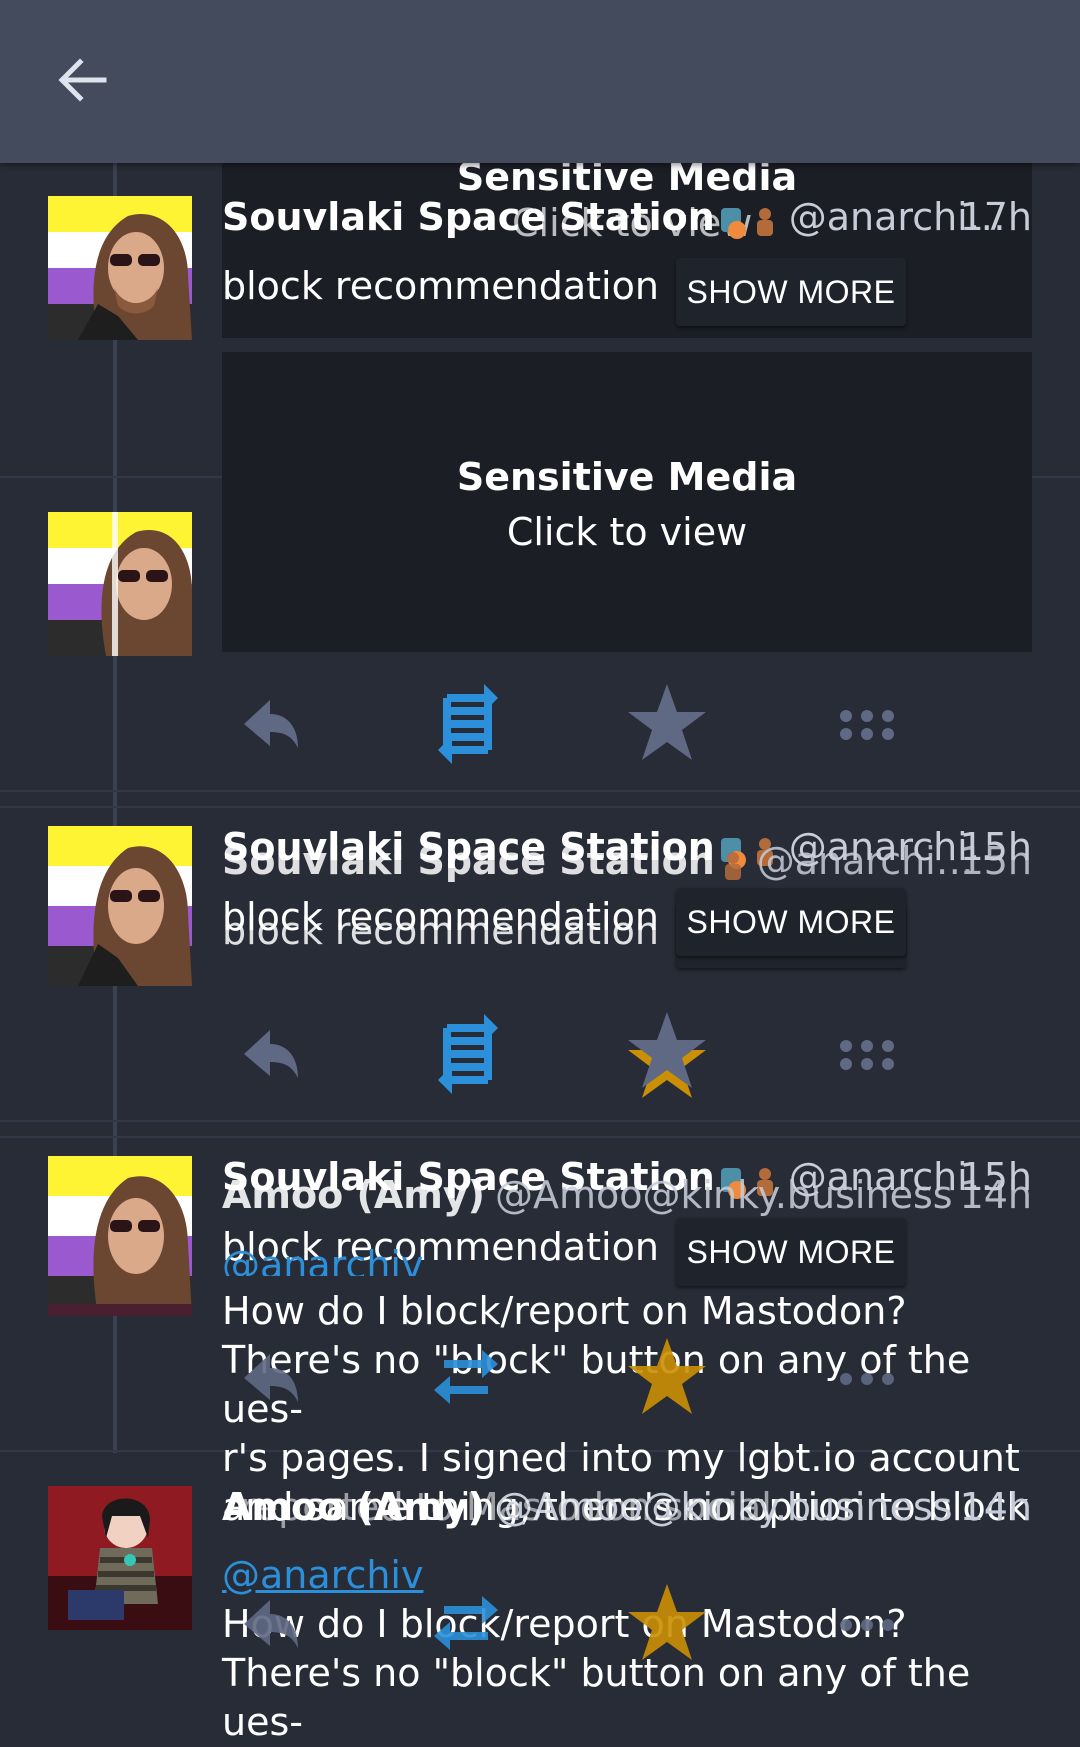 This screenshot has height=1747, width=1080. What do you see at coordinates (506, 1507) in the screenshot?
I see `overlay-text-content: reported to Mastodon.social` at bounding box center [506, 1507].